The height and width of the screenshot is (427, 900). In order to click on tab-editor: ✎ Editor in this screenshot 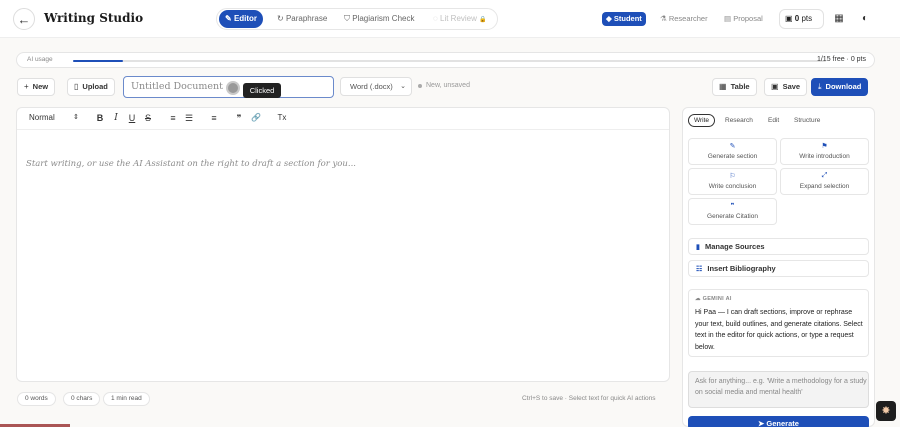, I will do `click(241, 19)`.